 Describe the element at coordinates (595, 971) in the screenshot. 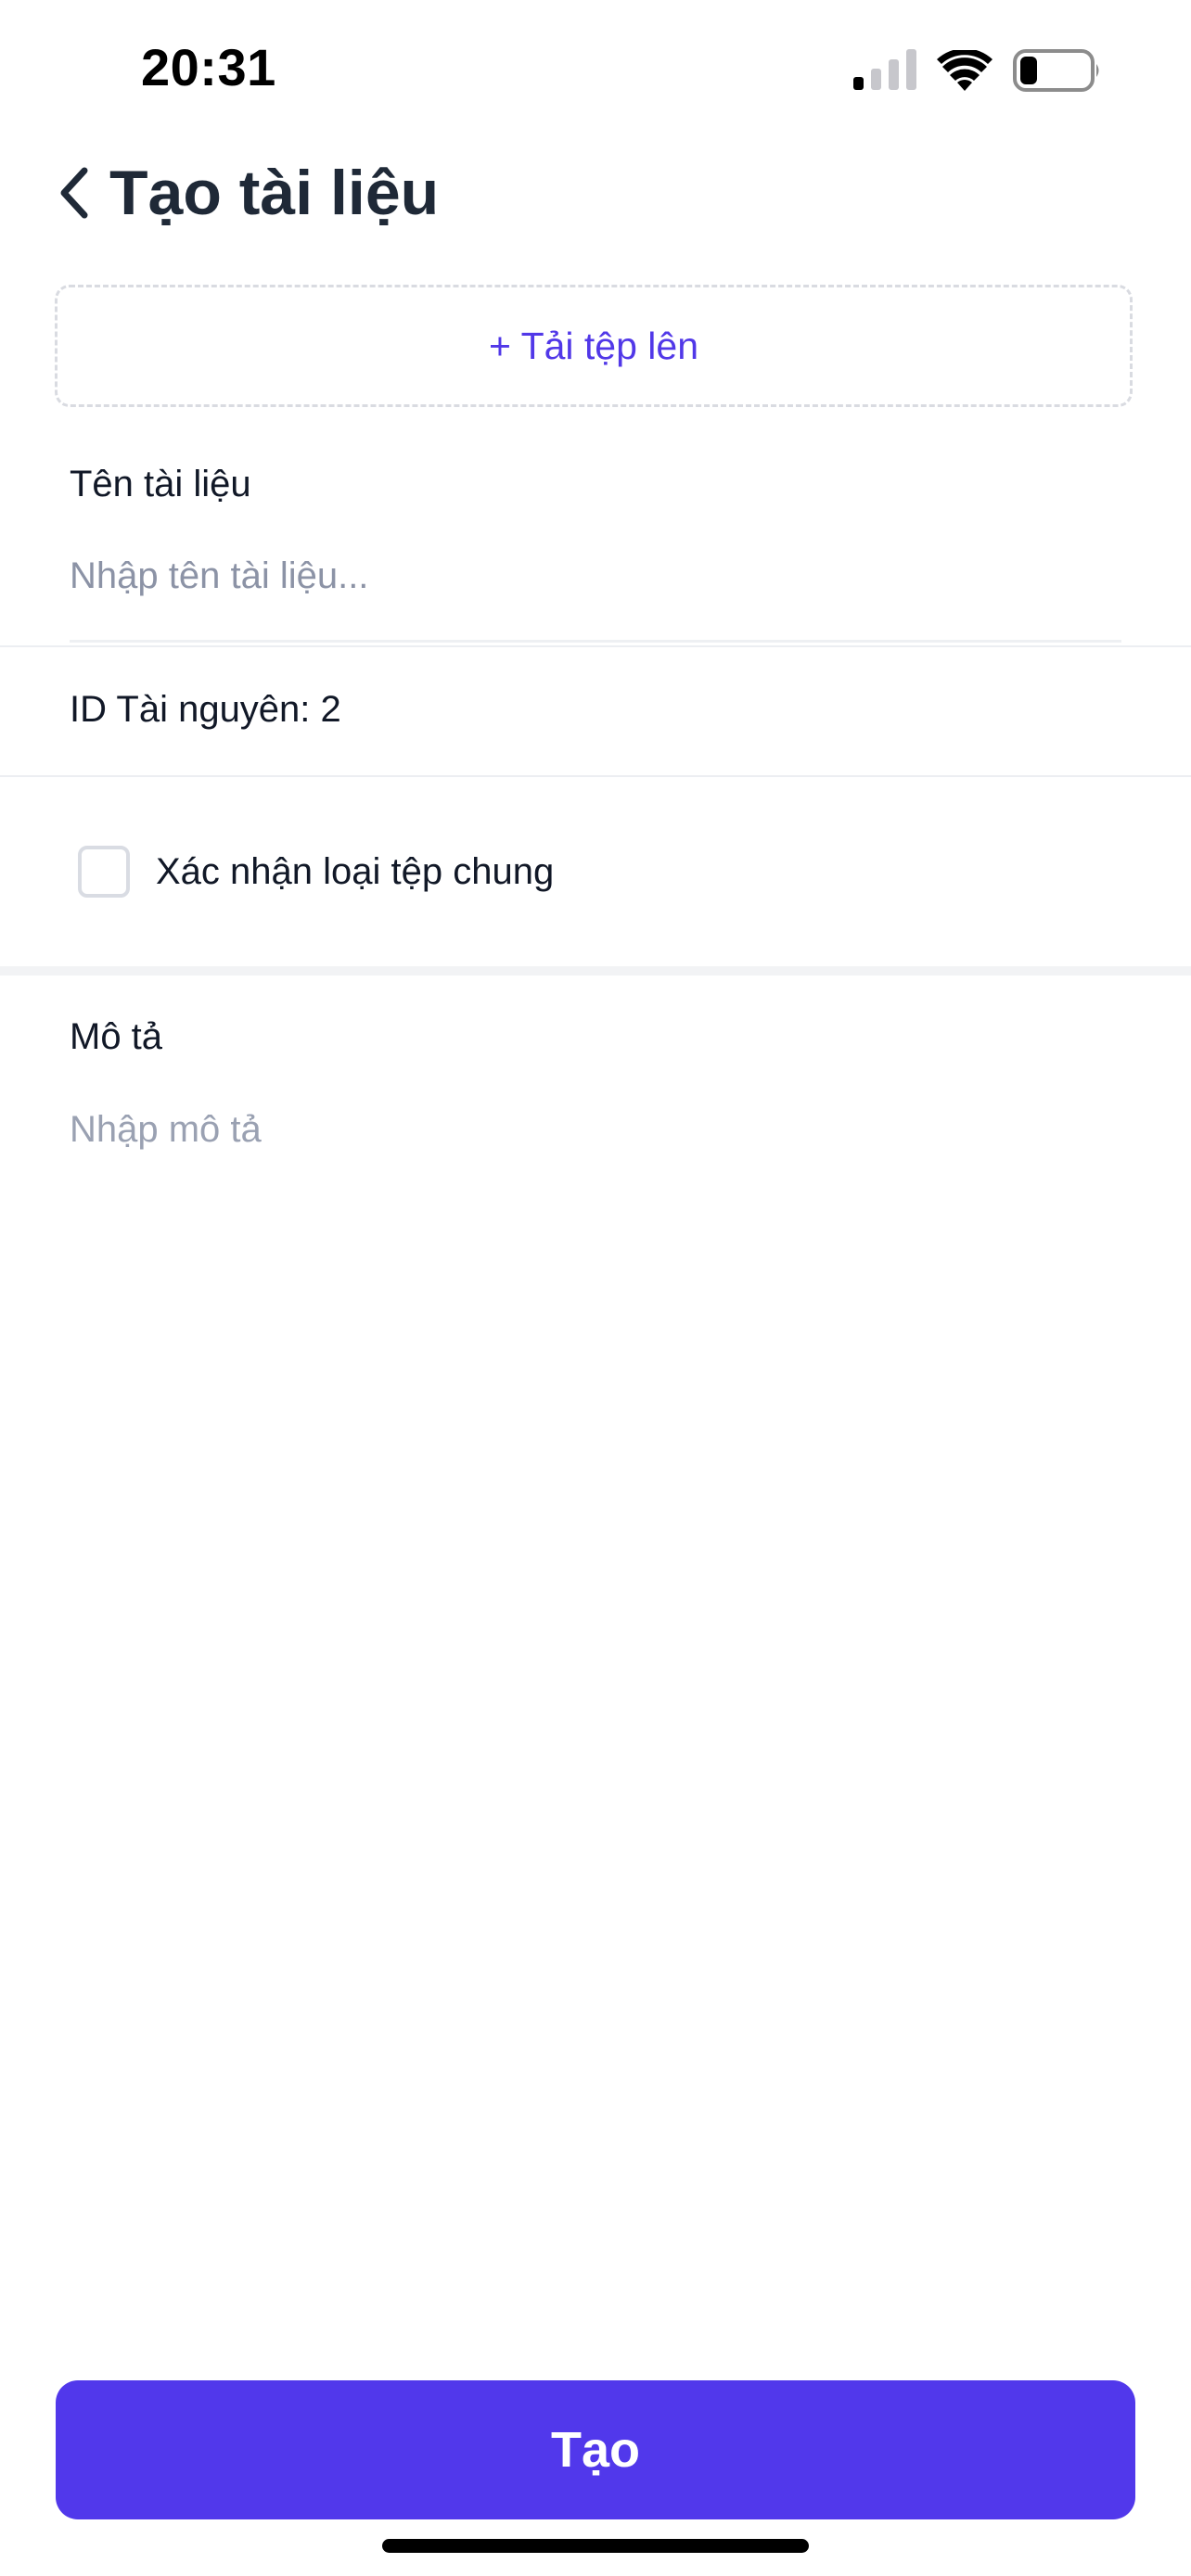

I see `section-divider` at that location.